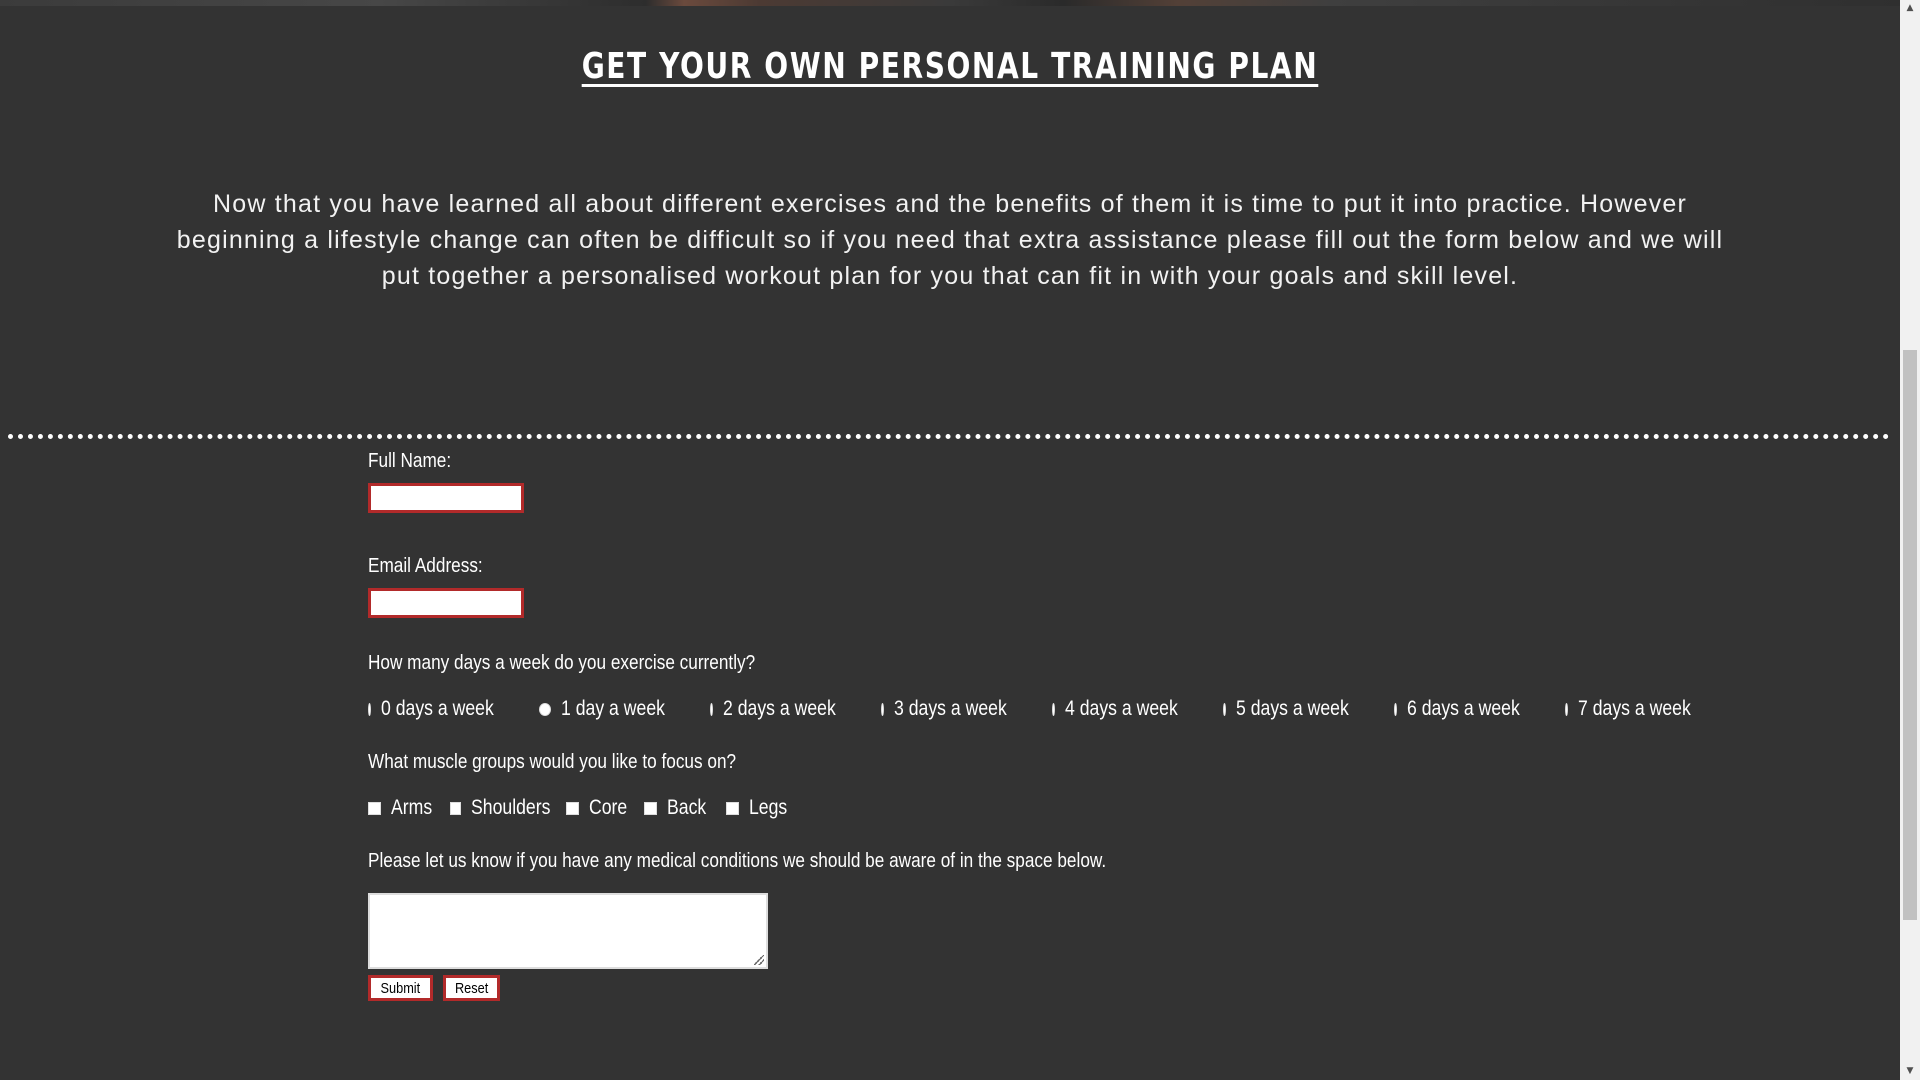  I want to click on vertical-scrollbar: ▲ ▼, so click(1910, 540).